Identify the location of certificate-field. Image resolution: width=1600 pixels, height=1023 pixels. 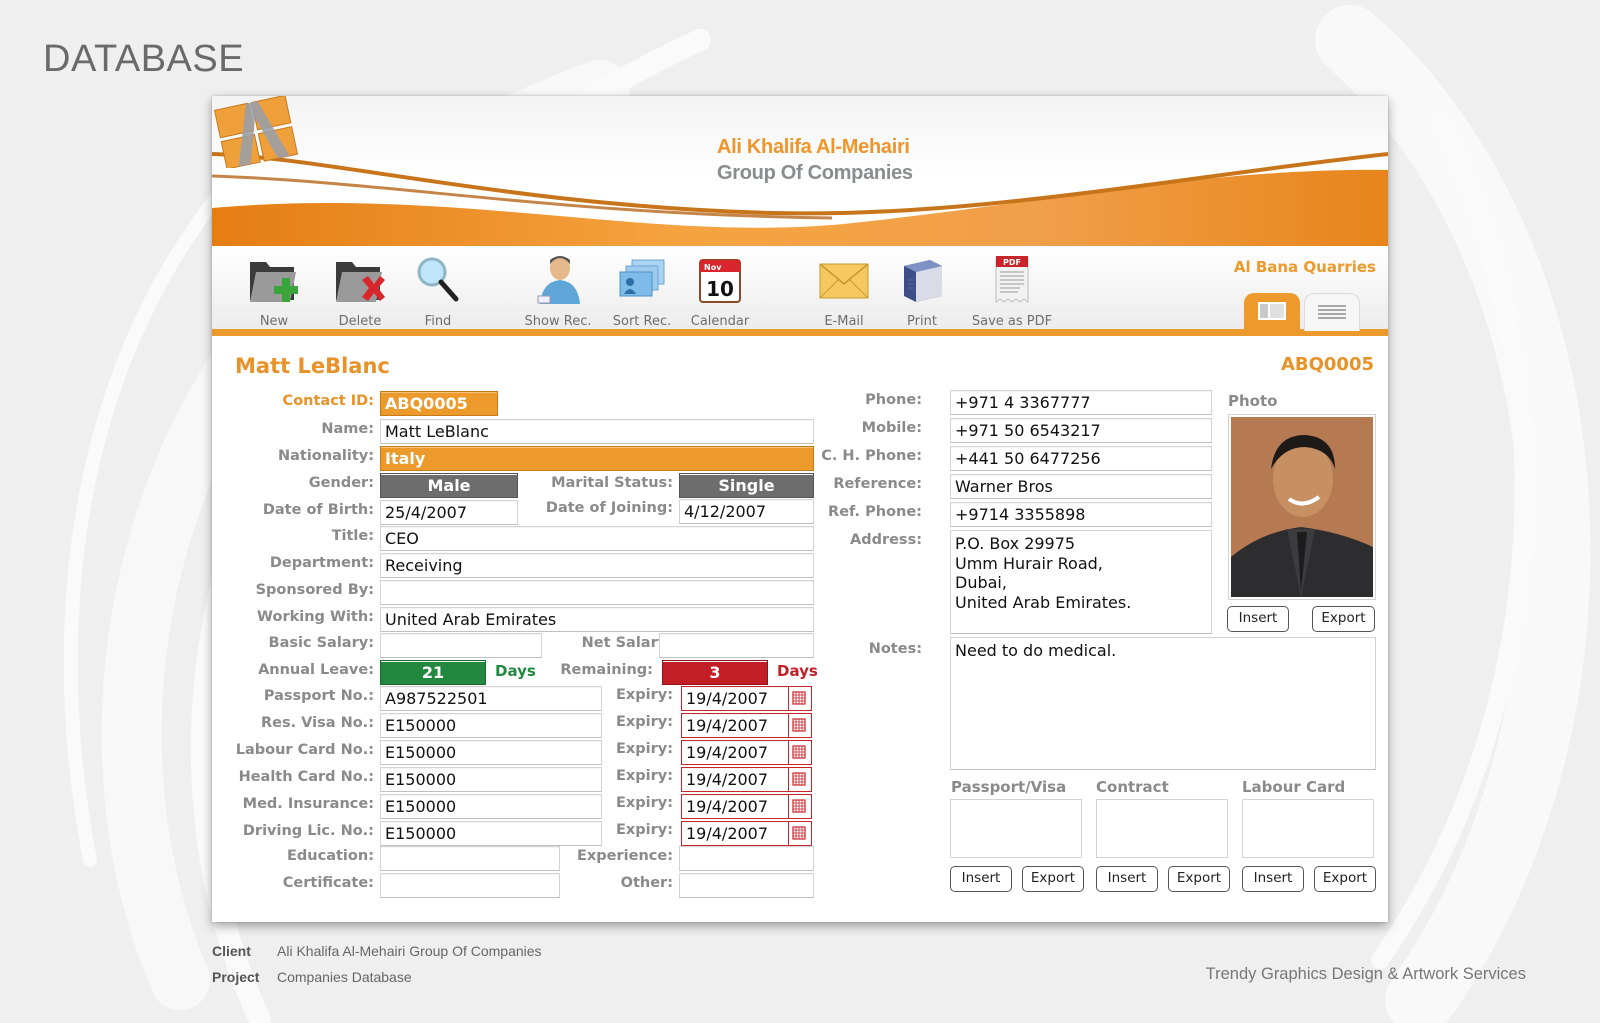
(470, 885).